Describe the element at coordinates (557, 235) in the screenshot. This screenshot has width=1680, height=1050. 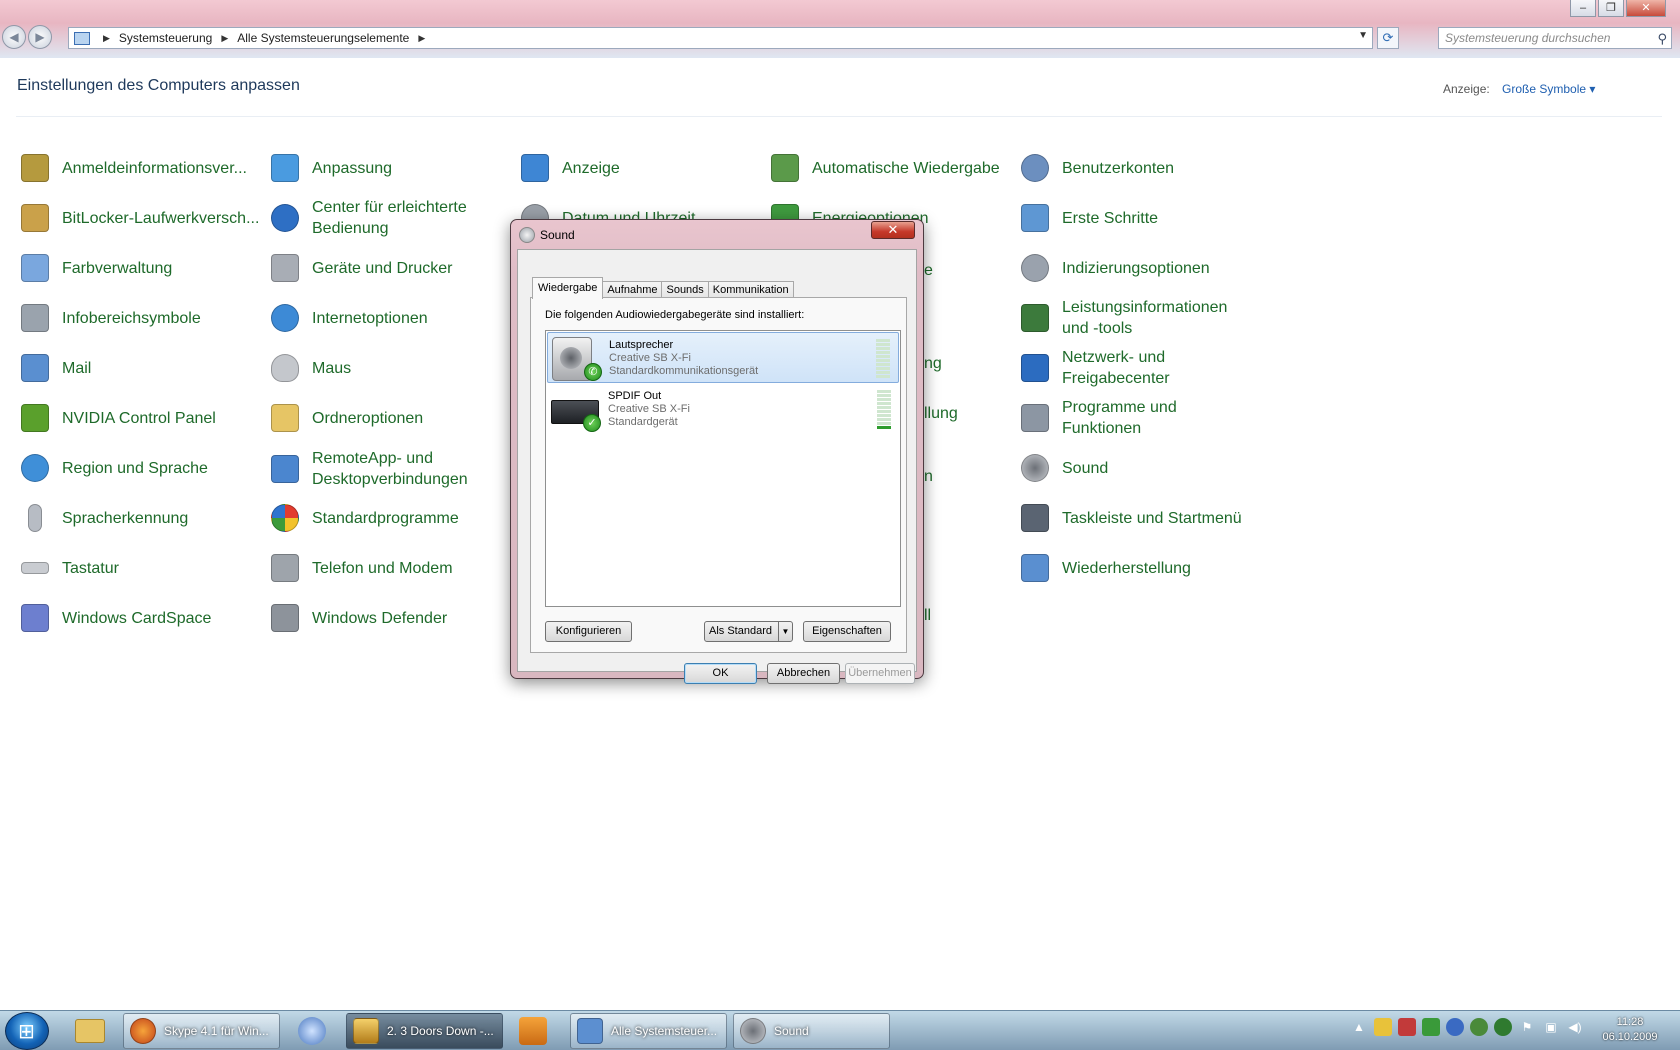
I see `dialog-title: Sound` at that location.